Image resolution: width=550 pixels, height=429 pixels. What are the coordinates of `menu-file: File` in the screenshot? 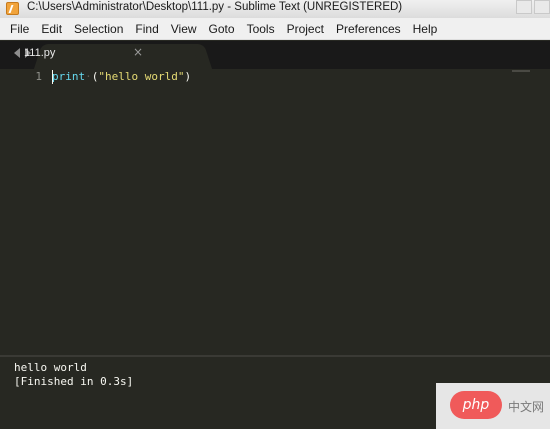 It's located at (19, 29).